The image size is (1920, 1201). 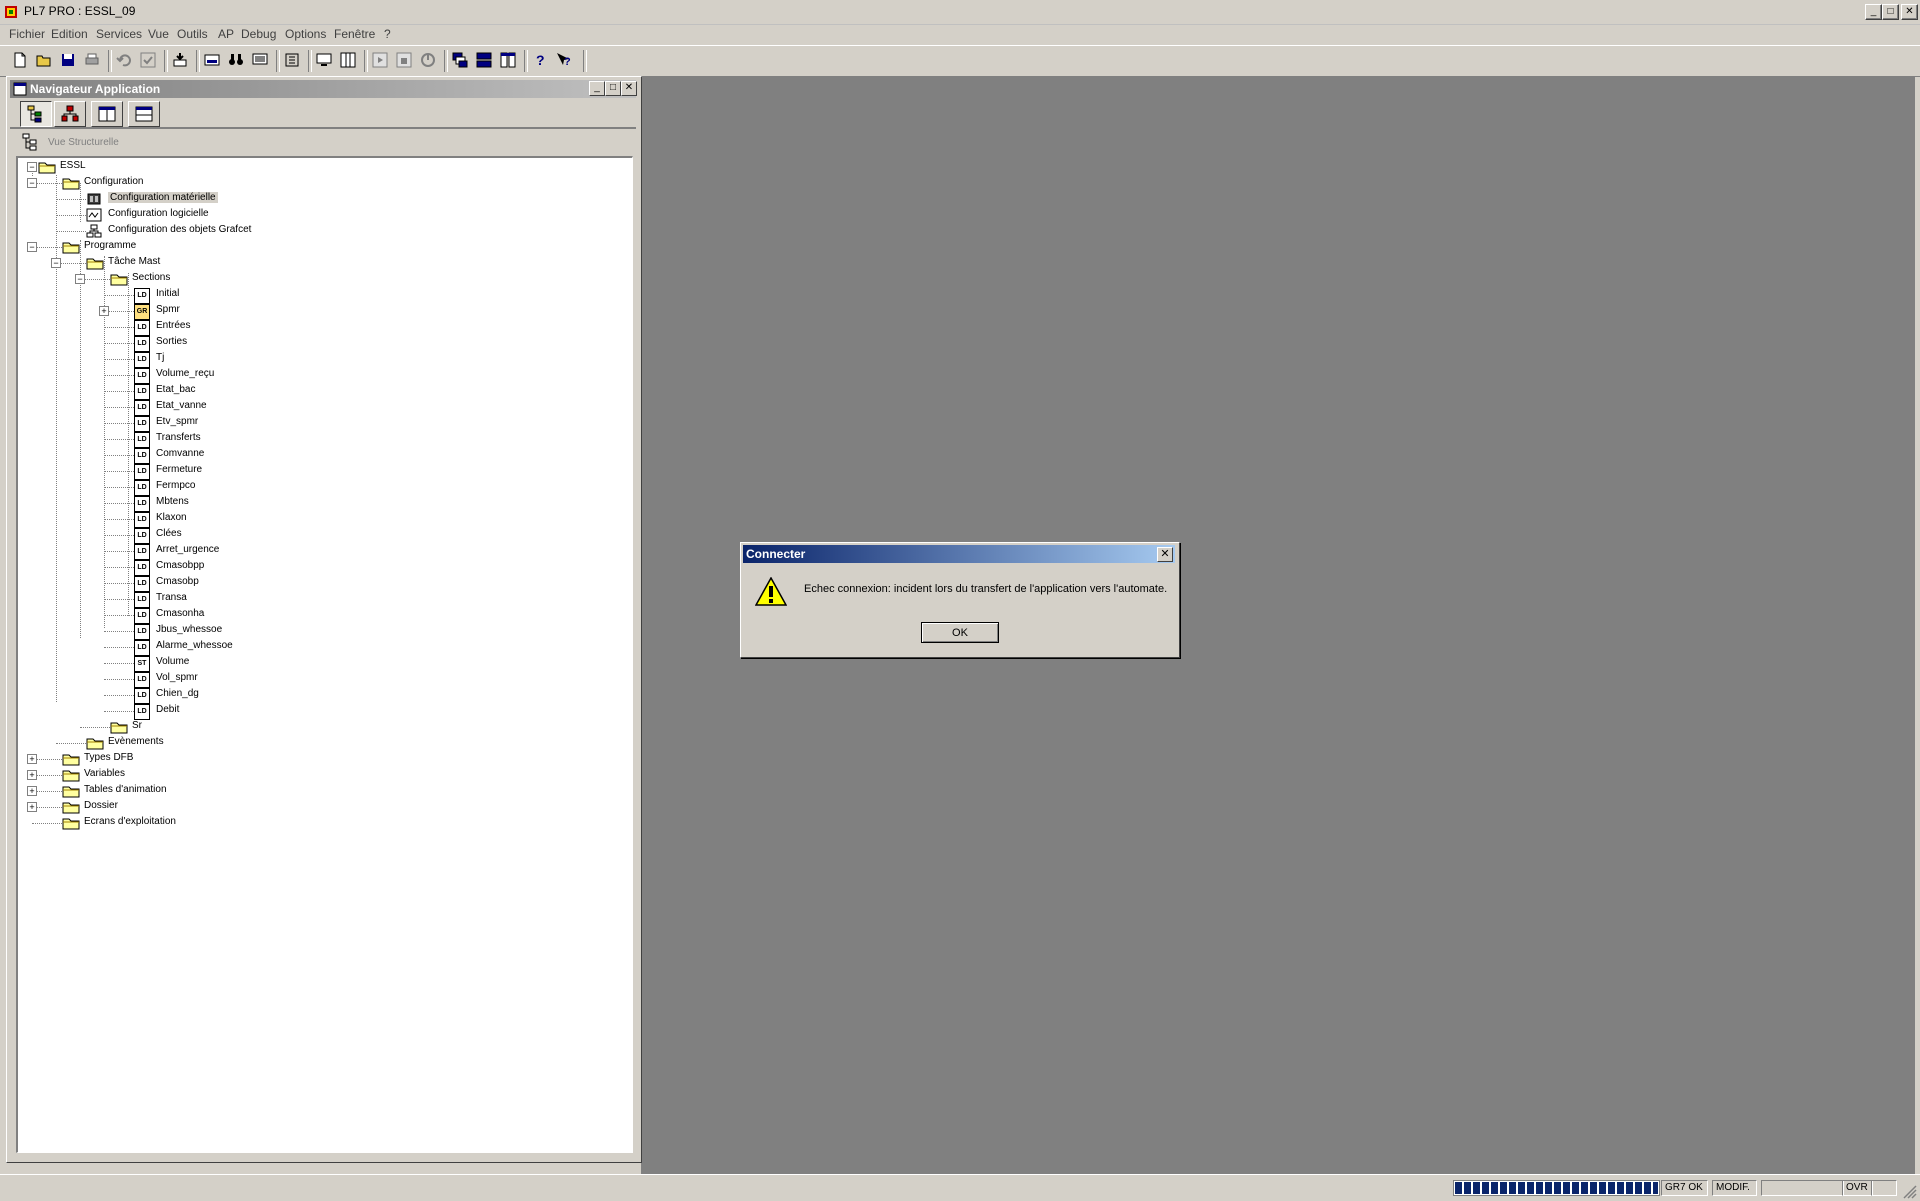 What do you see at coordinates (175, 389) in the screenshot?
I see `tree-node-section: Etat_bac` at bounding box center [175, 389].